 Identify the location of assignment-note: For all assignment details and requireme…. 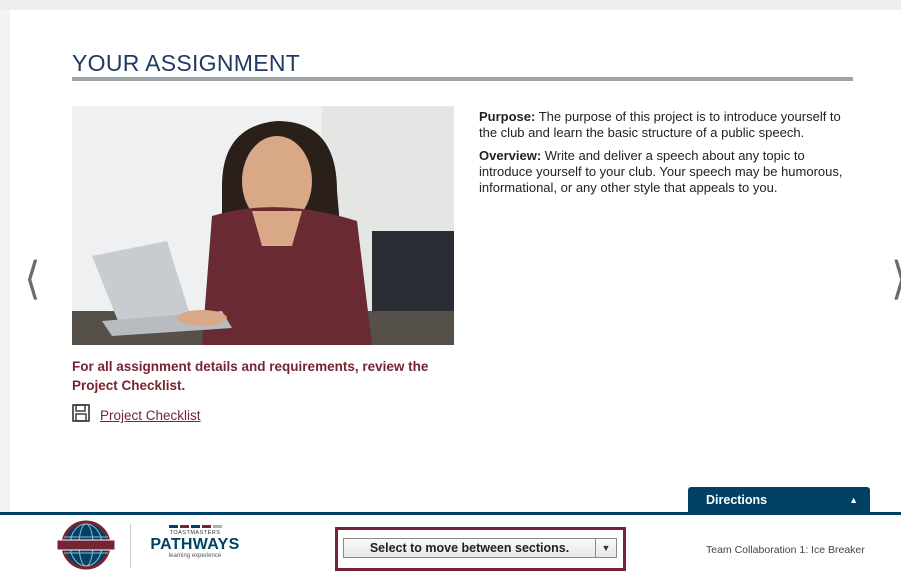
(250, 376).